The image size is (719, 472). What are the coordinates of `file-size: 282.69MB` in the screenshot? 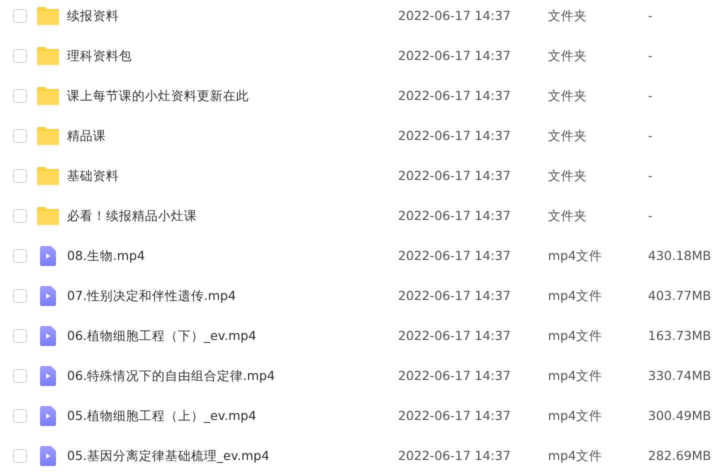 It's located at (680, 455).